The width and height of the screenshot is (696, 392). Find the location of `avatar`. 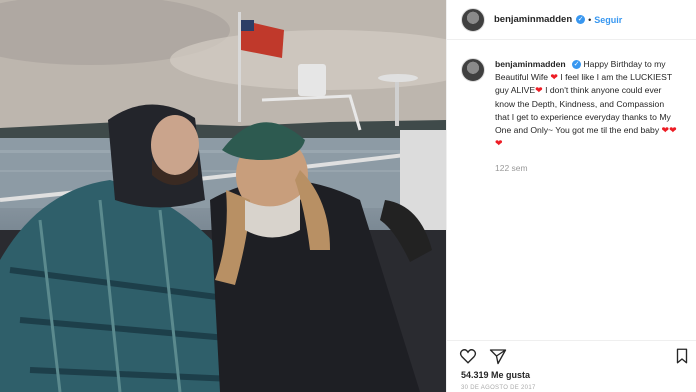

avatar is located at coordinates (473, 19).